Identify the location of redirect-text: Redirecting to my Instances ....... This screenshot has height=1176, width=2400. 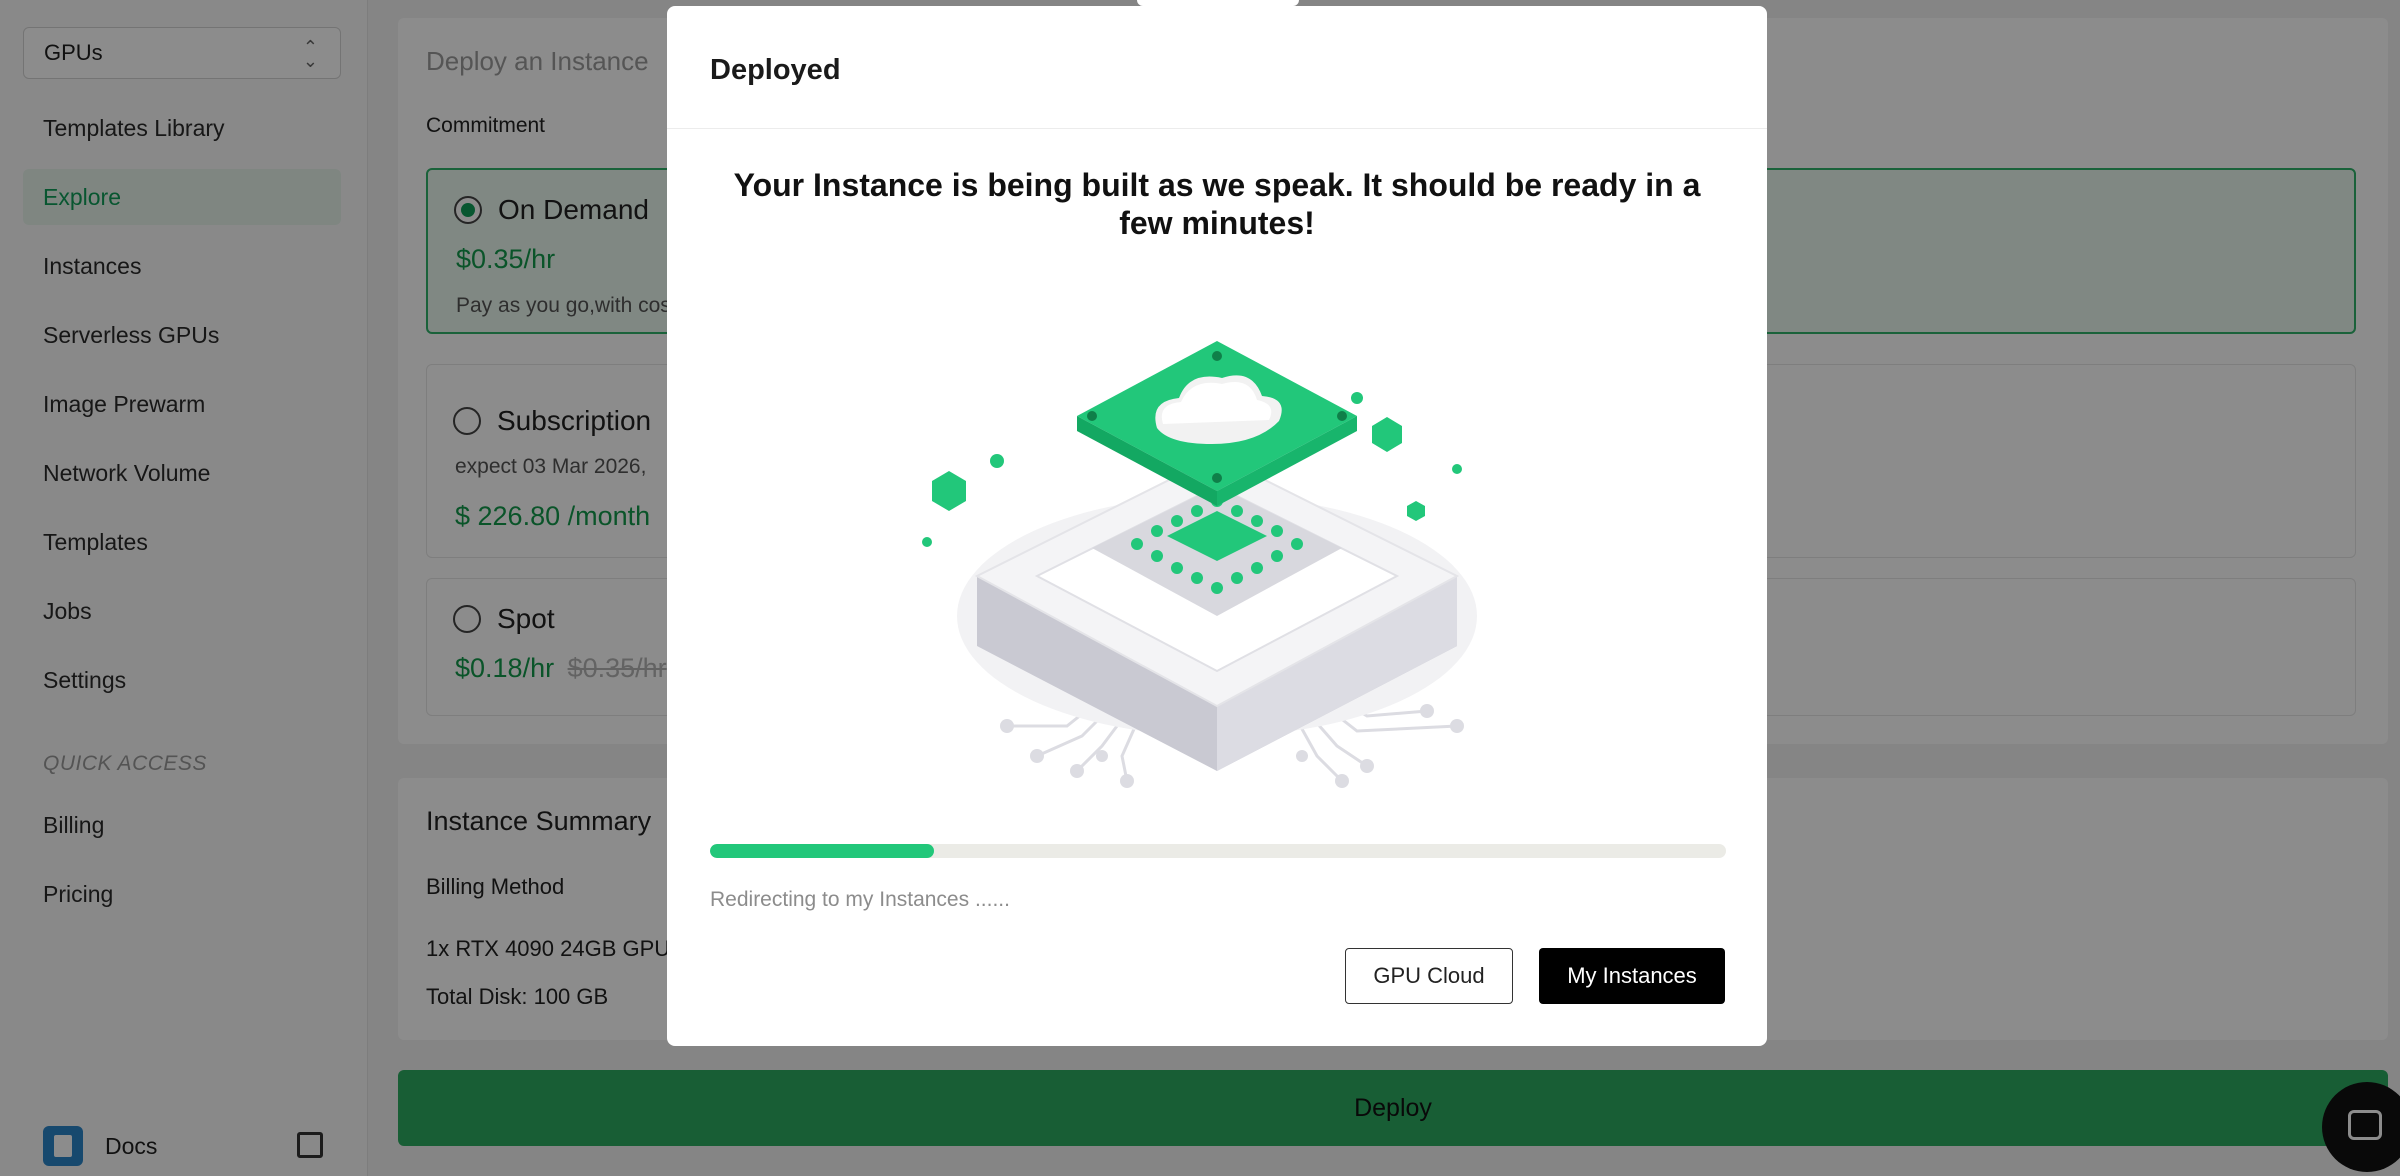
(860, 899).